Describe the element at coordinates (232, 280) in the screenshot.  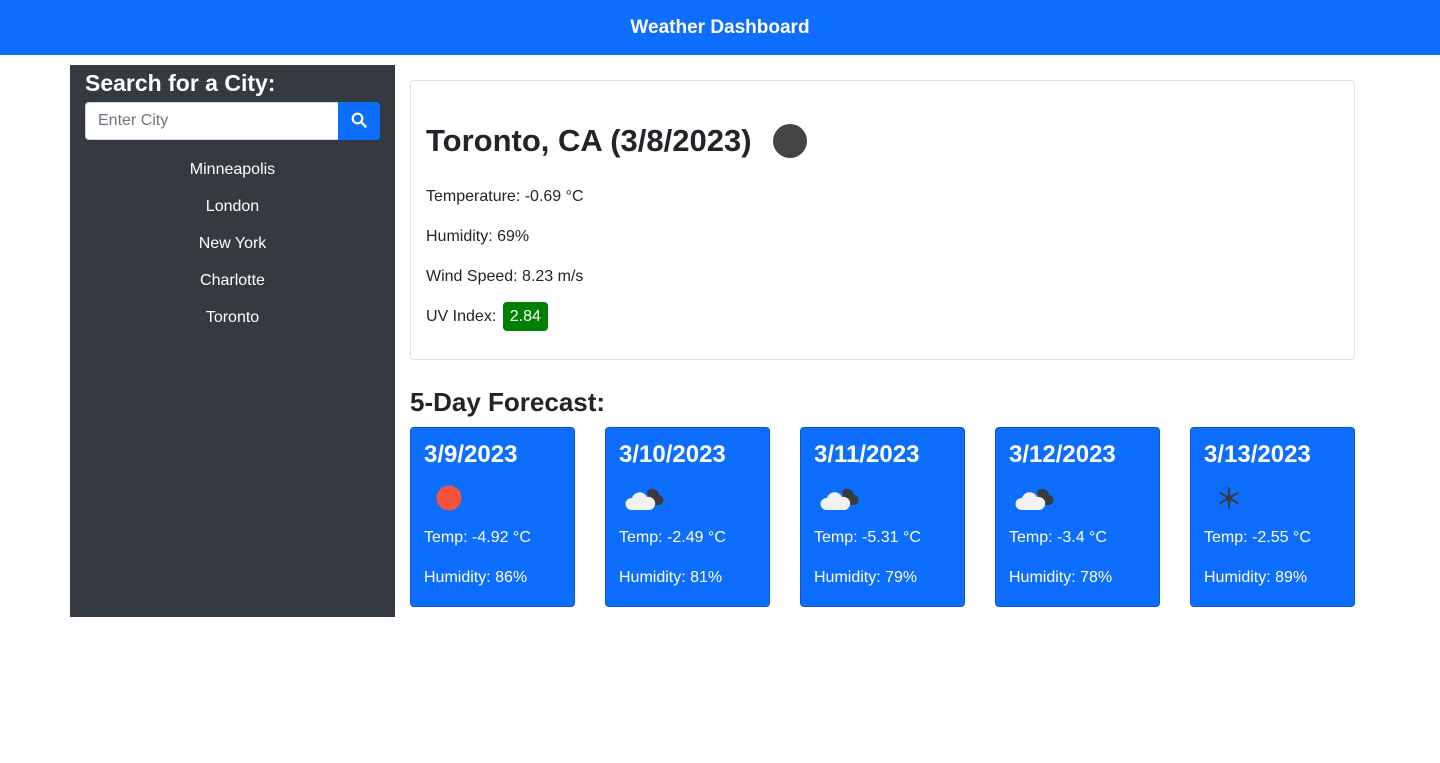
I see `history-item-charlotte: Charlotte` at that location.